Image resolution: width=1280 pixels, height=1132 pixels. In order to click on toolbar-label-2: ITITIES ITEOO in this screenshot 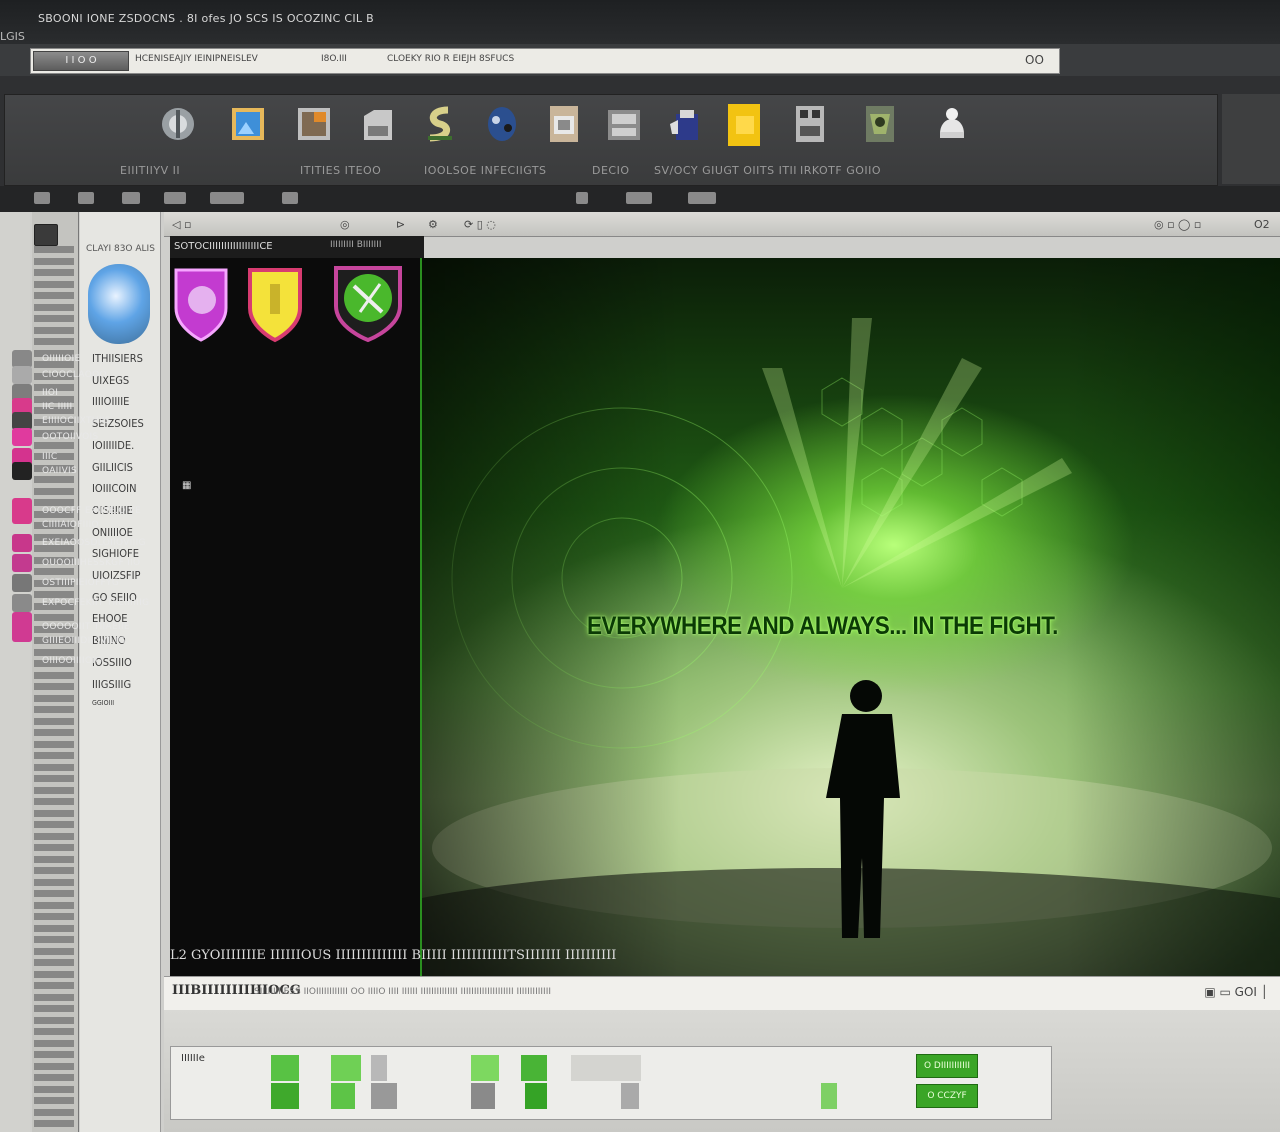, I will do `click(340, 170)`.